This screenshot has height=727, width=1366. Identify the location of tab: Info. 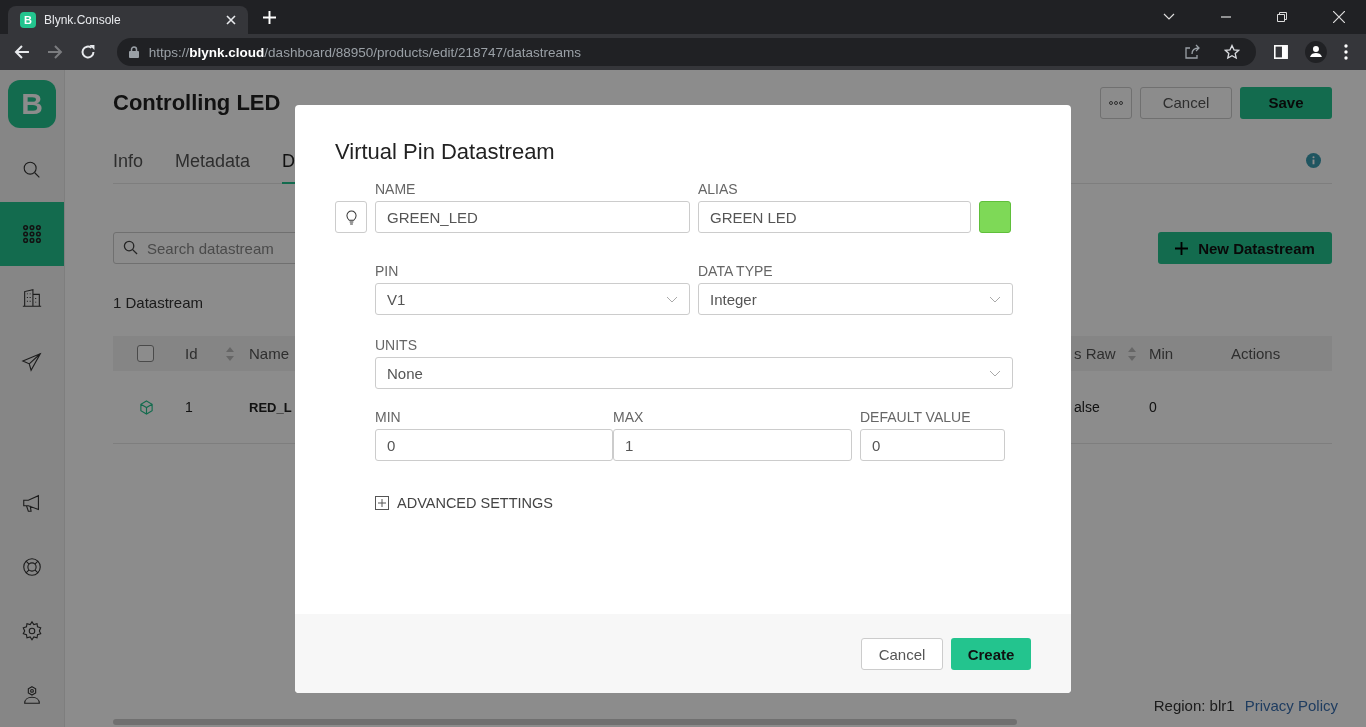
(128, 160).